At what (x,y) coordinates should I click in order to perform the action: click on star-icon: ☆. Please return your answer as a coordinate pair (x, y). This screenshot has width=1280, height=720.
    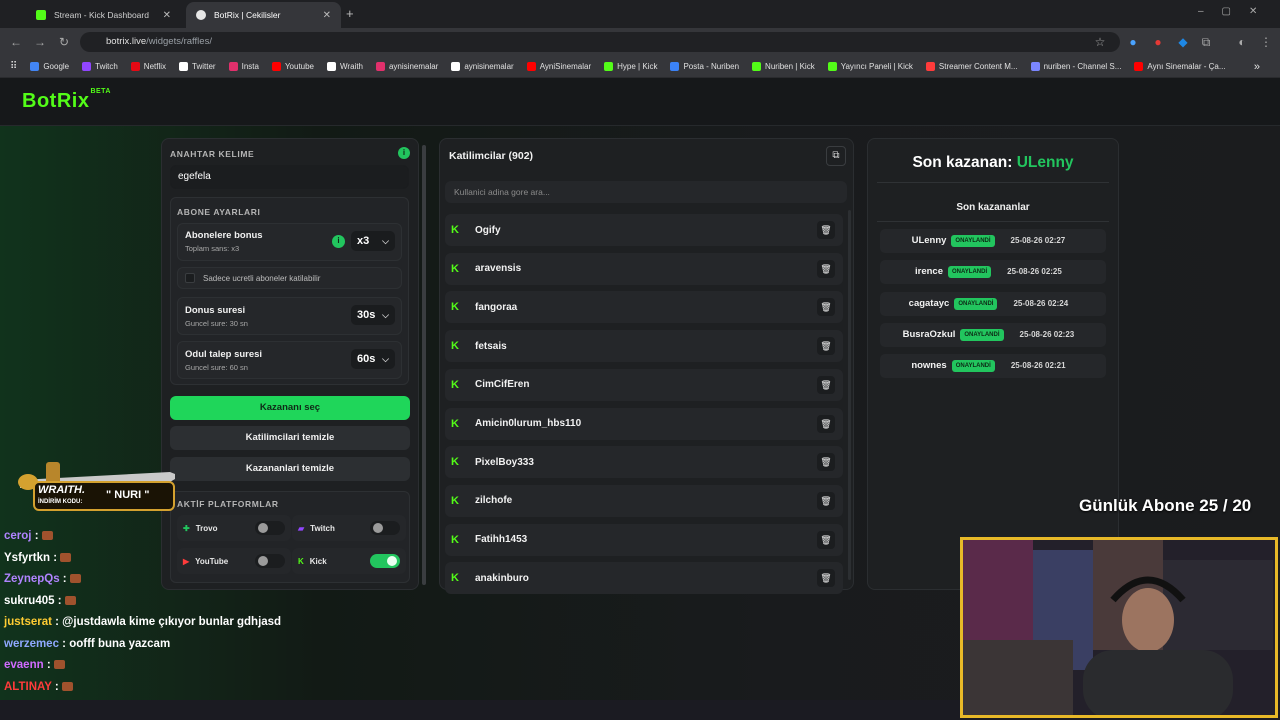
    Looking at the image, I should click on (1100, 42).